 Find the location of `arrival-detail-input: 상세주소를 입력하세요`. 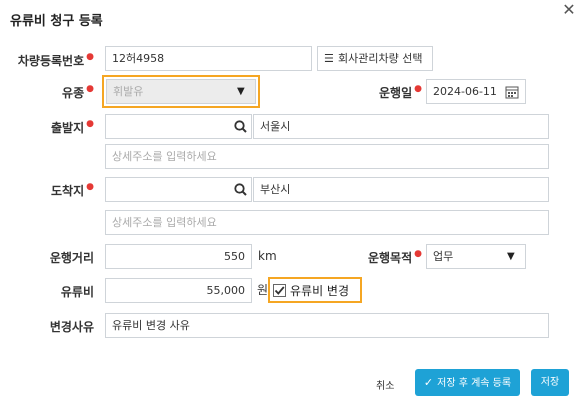

arrival-detail-input: 상세주소를 입력하세요 is located at coordinates (327, 222).